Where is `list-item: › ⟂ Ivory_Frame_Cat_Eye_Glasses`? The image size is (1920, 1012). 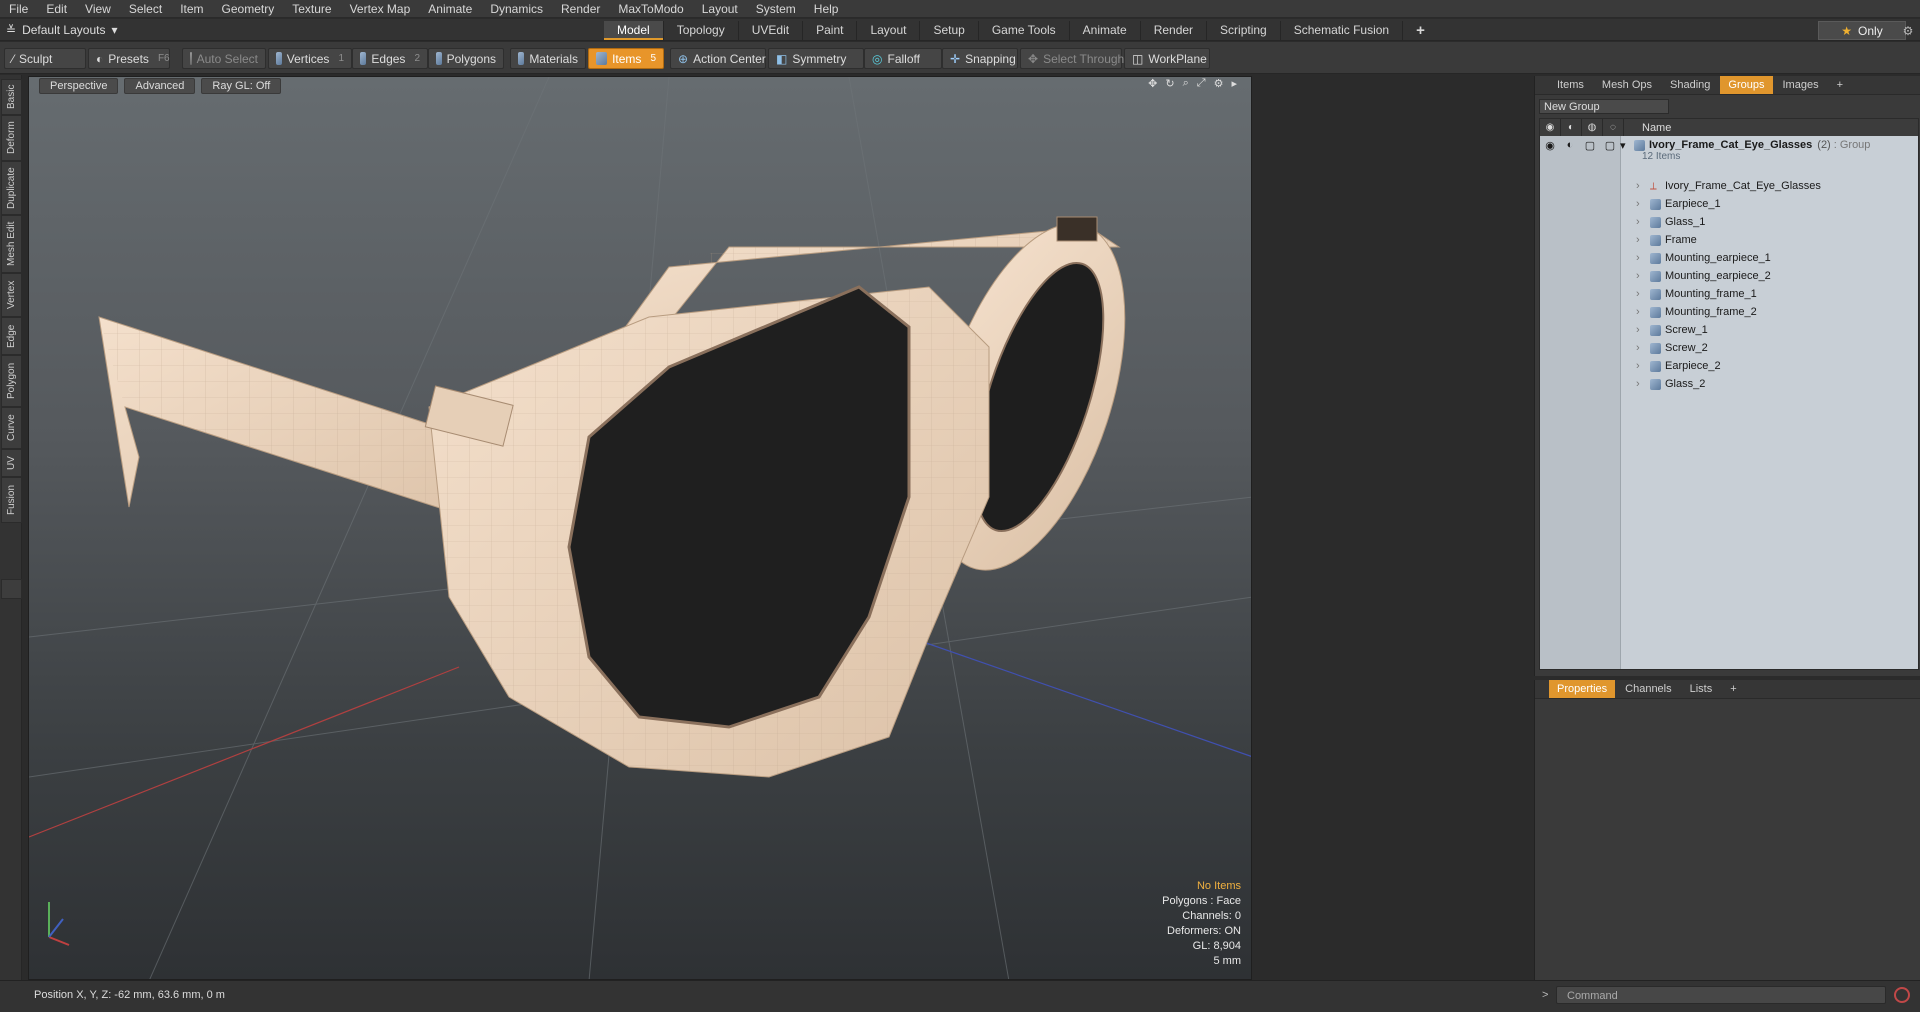 list-item: › ⟂ Ivory_Frame_Cat_Eye_Glasses is located at coordinates (1729, 186).